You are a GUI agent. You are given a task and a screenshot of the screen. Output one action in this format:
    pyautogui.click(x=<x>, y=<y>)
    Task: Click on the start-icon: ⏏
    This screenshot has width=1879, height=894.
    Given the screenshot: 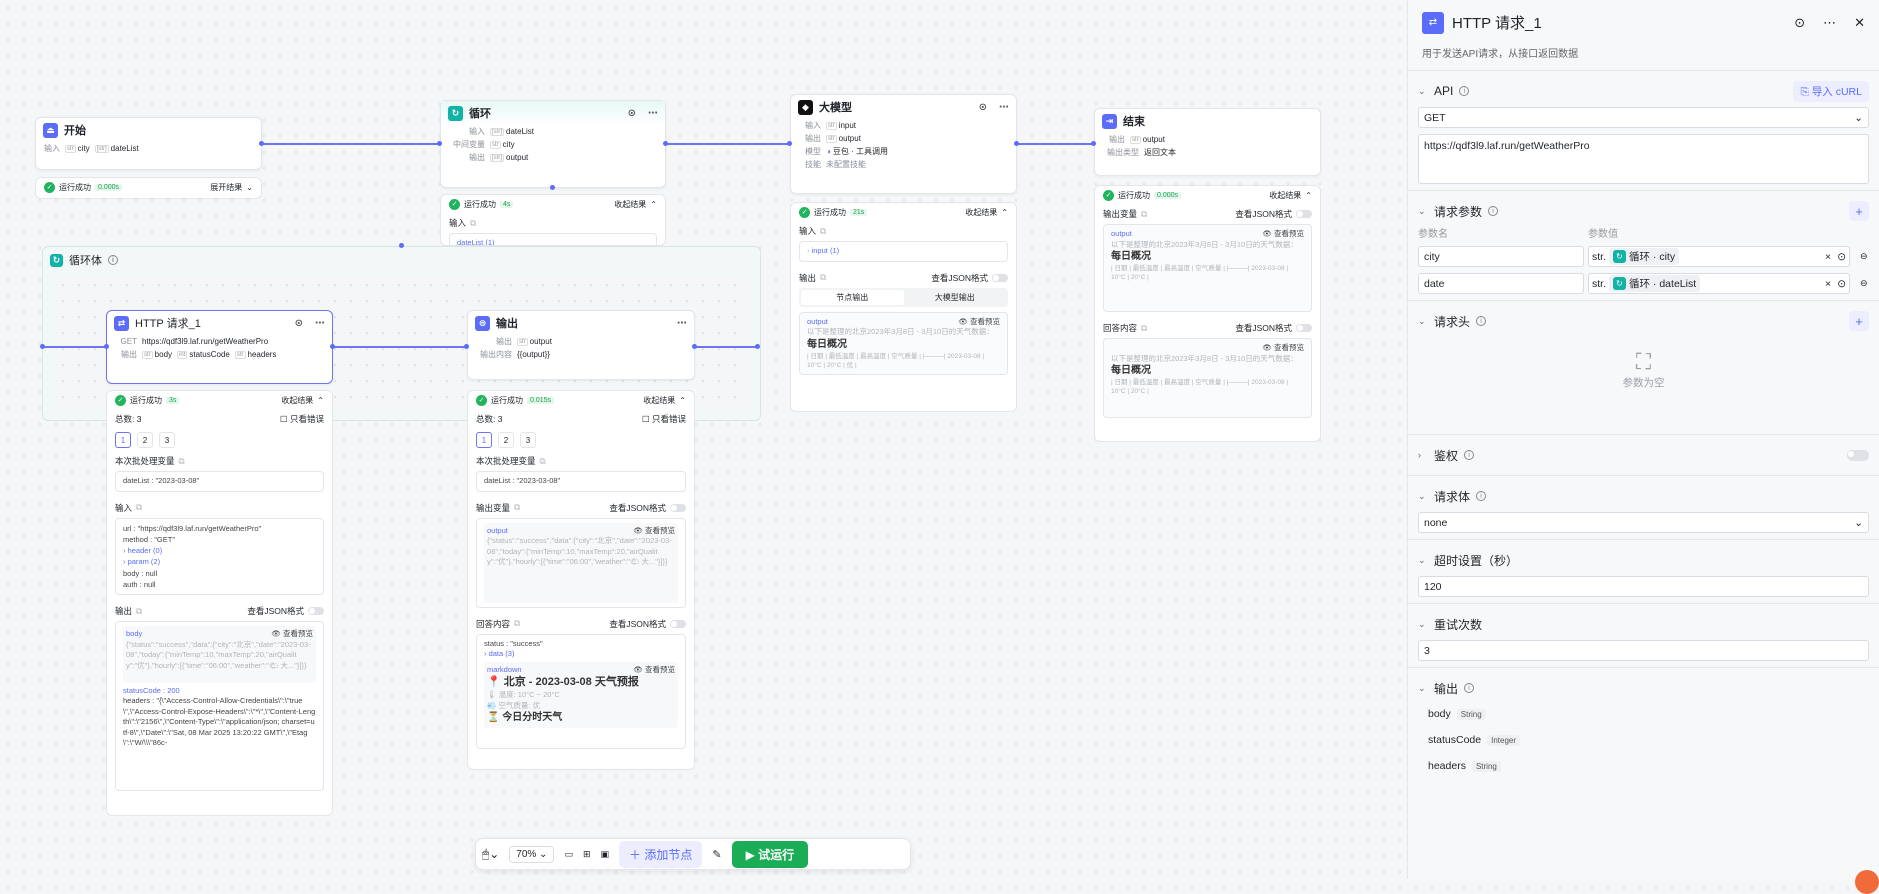 What is the action you would take?
    pyautogui.click(x=50, y=130)
    